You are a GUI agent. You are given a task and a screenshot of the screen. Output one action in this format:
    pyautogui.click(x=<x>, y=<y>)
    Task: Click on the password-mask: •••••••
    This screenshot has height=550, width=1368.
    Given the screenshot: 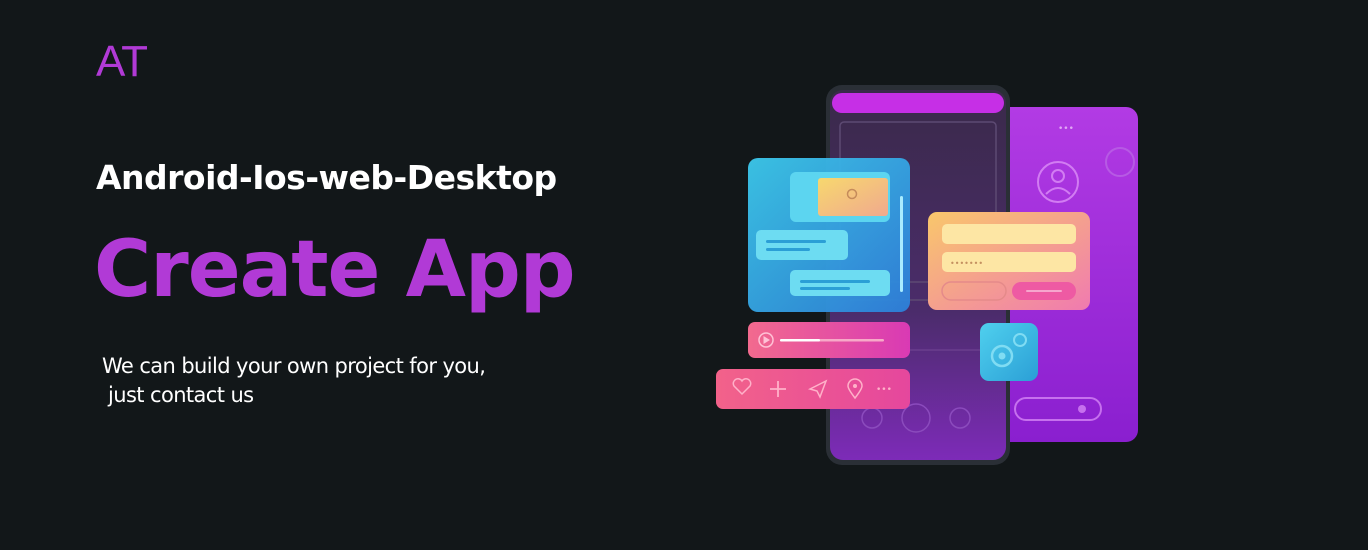 What is the action you would take?
    pyautogui.click(x=966, y=263)
    